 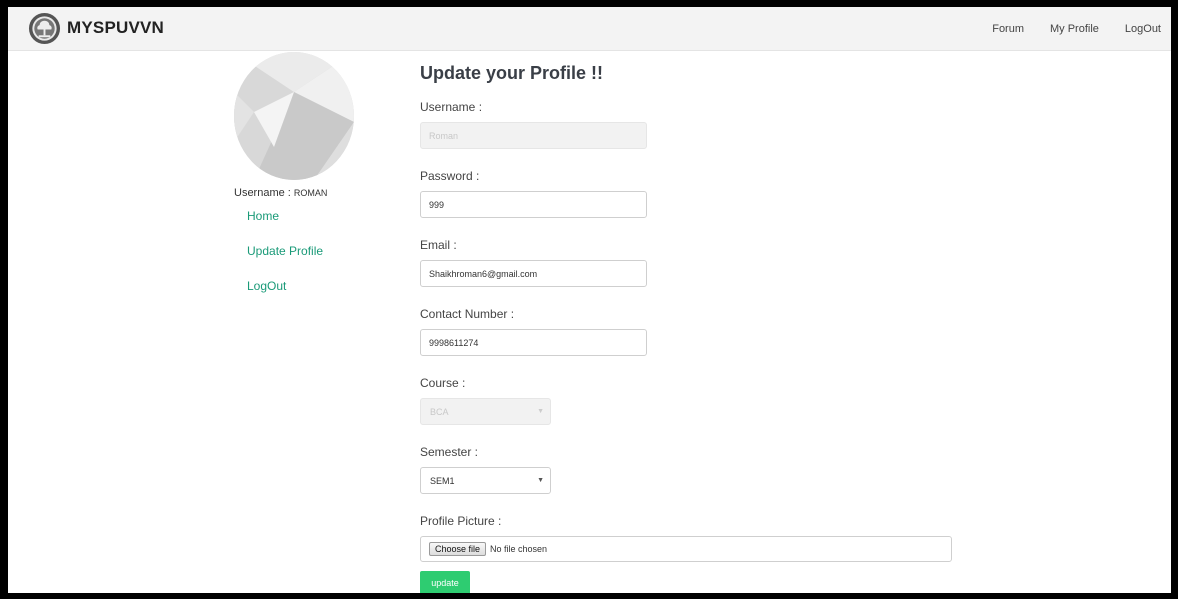 What do you see at coordinates (450, 176) in the screenshot?
I see `password-label: Password :` at bounding box center [450, 176].